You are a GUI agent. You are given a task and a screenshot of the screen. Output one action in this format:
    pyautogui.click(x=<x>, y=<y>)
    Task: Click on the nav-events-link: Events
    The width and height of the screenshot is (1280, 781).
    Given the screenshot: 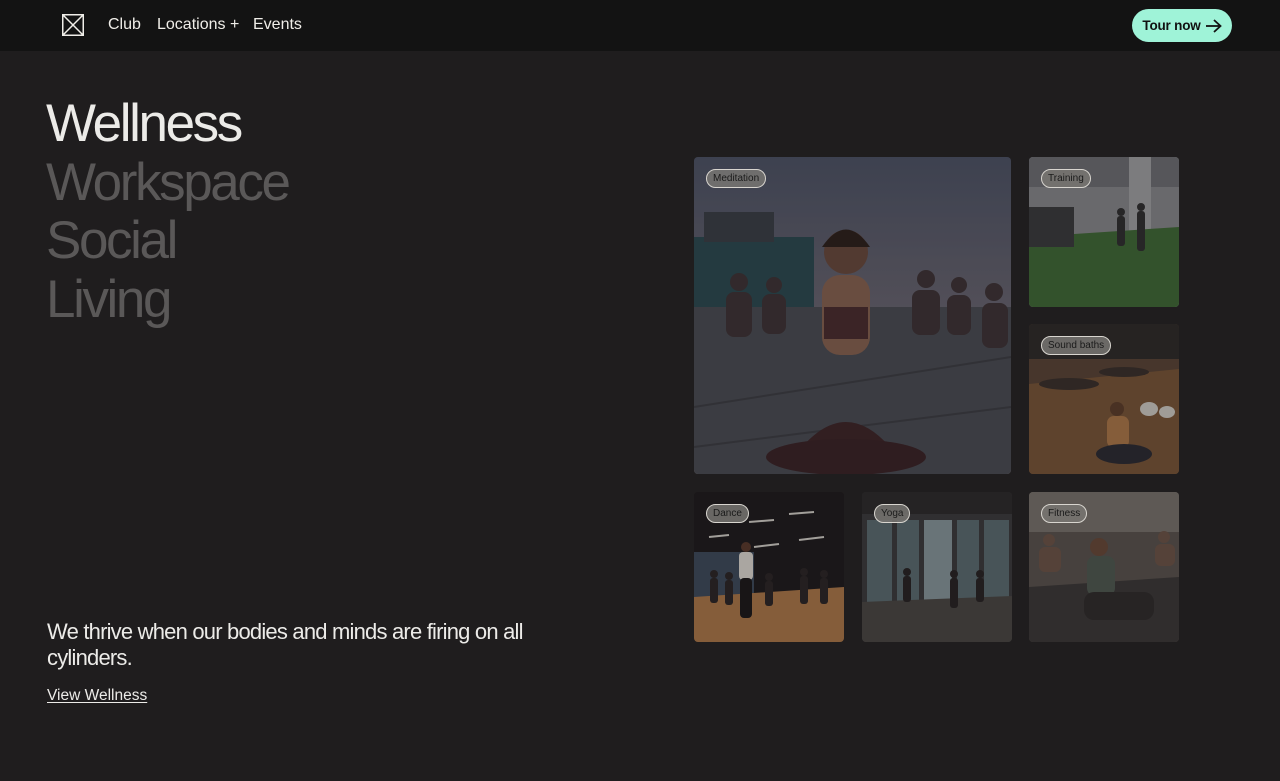 What is the action you would take?
    pyautogui.click(x=277, y=25)
    